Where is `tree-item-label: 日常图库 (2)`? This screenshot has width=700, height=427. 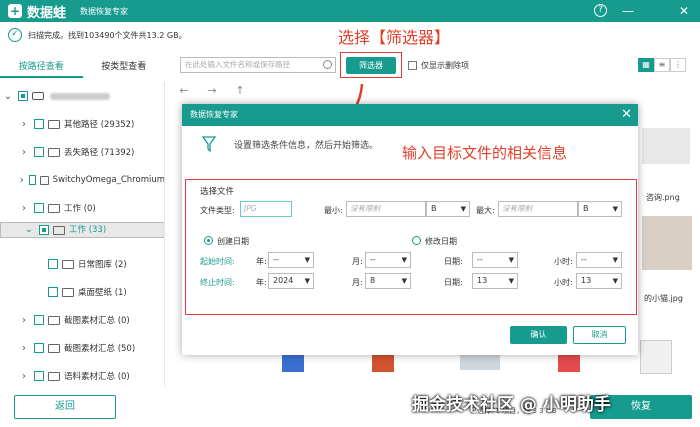 tree-item-label: 日常图库 (2) is located at coordinates (102, 265).